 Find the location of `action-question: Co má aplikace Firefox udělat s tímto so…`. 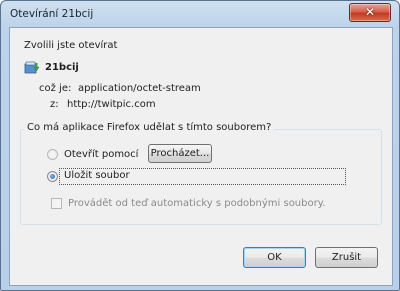

action-question: Co má aplikace Firefox udělat s tímto so… is located at coordinates (149, 127).